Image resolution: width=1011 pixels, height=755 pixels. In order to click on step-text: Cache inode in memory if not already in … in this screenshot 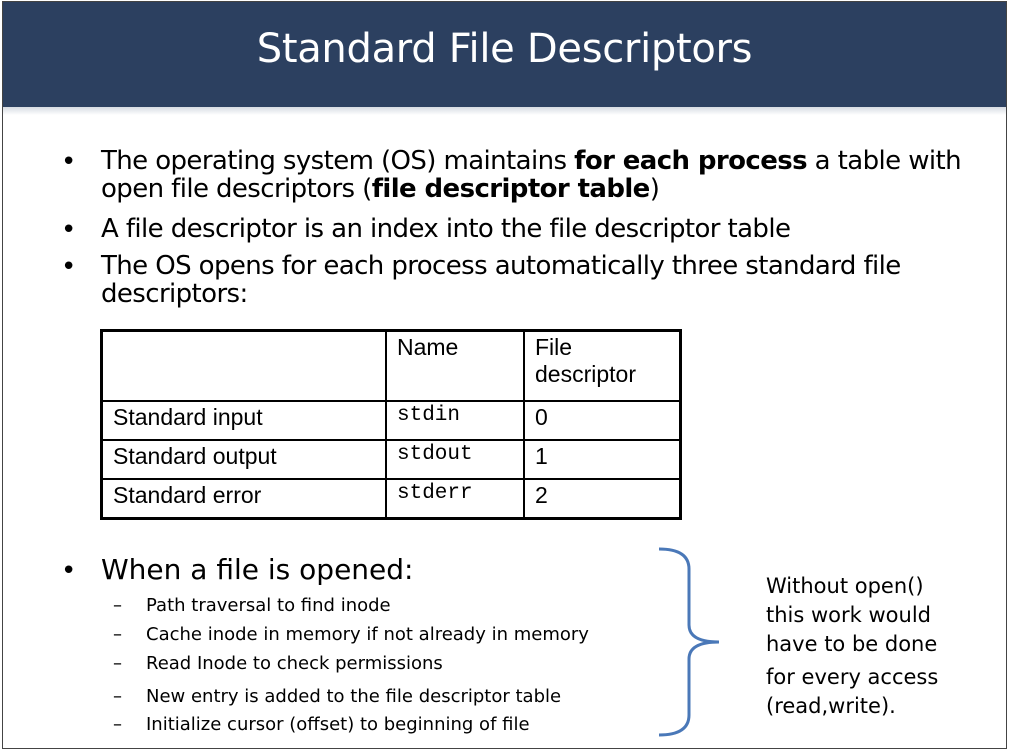, I will do `click(367, 634)`.